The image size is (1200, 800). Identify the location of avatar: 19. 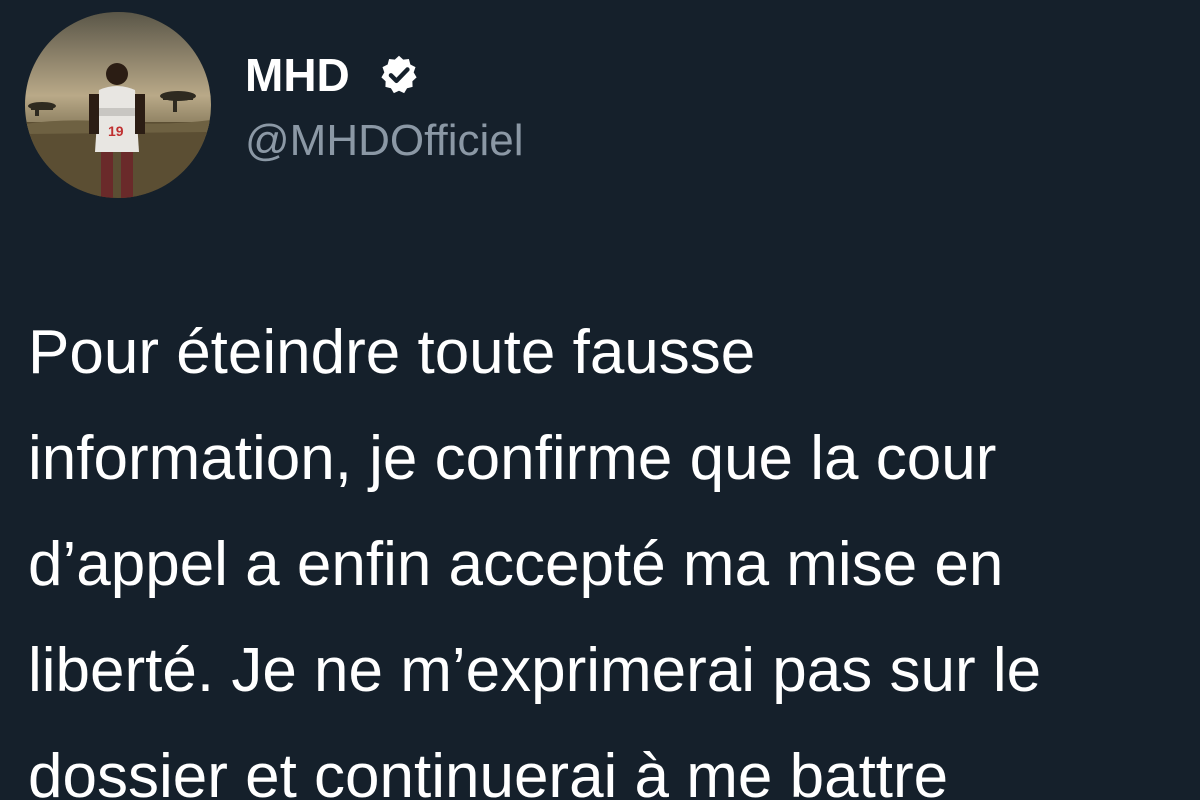
(118, 105).